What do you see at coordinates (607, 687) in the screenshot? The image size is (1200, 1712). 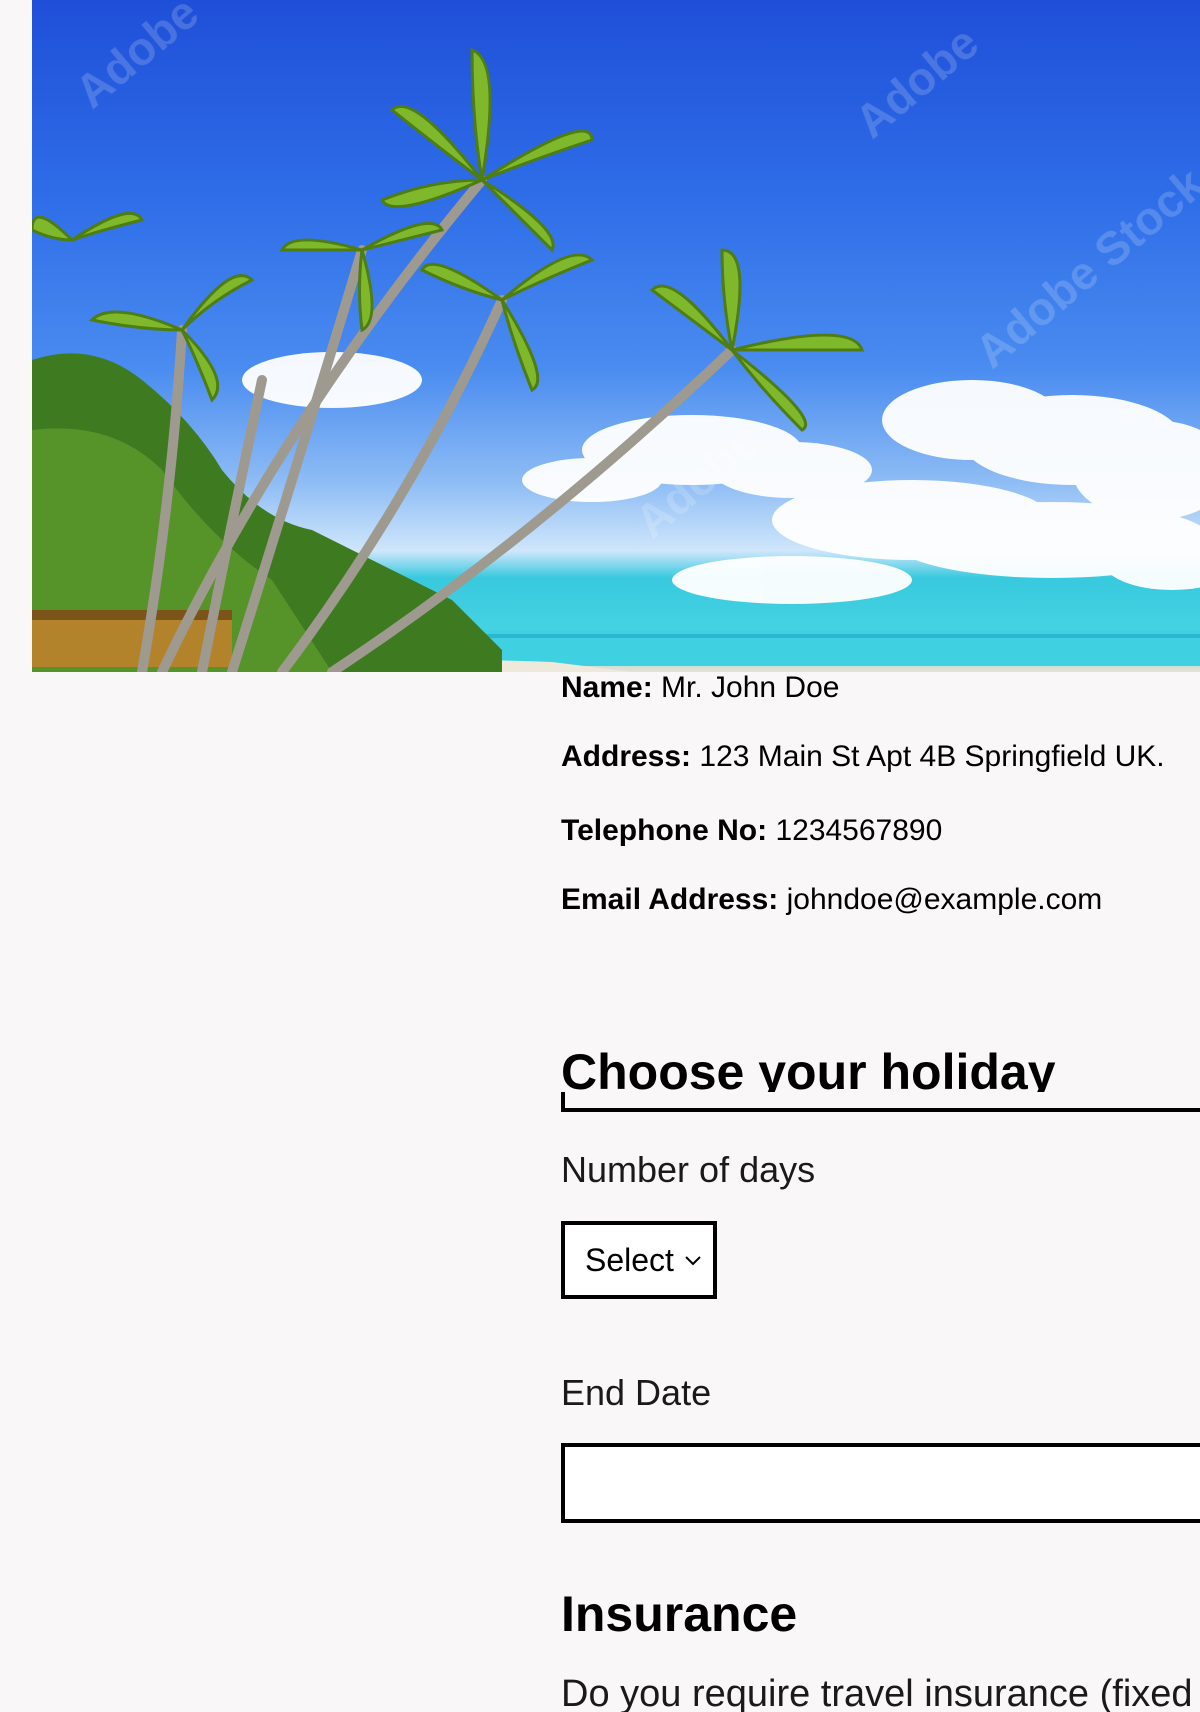 I see `name-label: Name:` at bounding box center [607, 687].